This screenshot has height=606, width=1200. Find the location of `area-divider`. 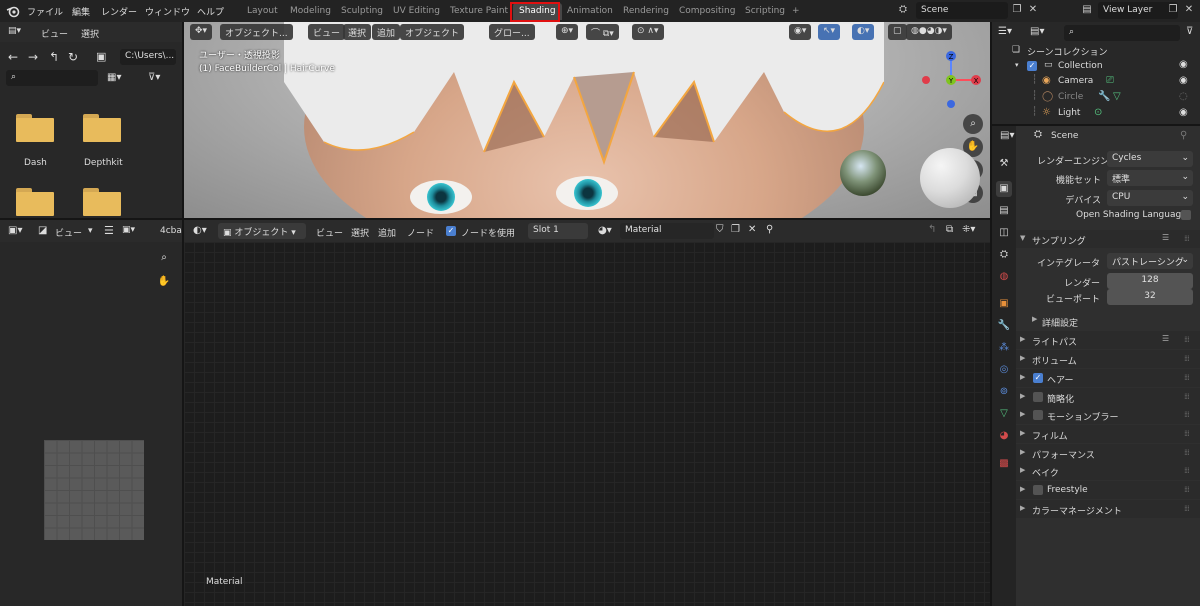

area-divider is located at coordinates (495, 219).